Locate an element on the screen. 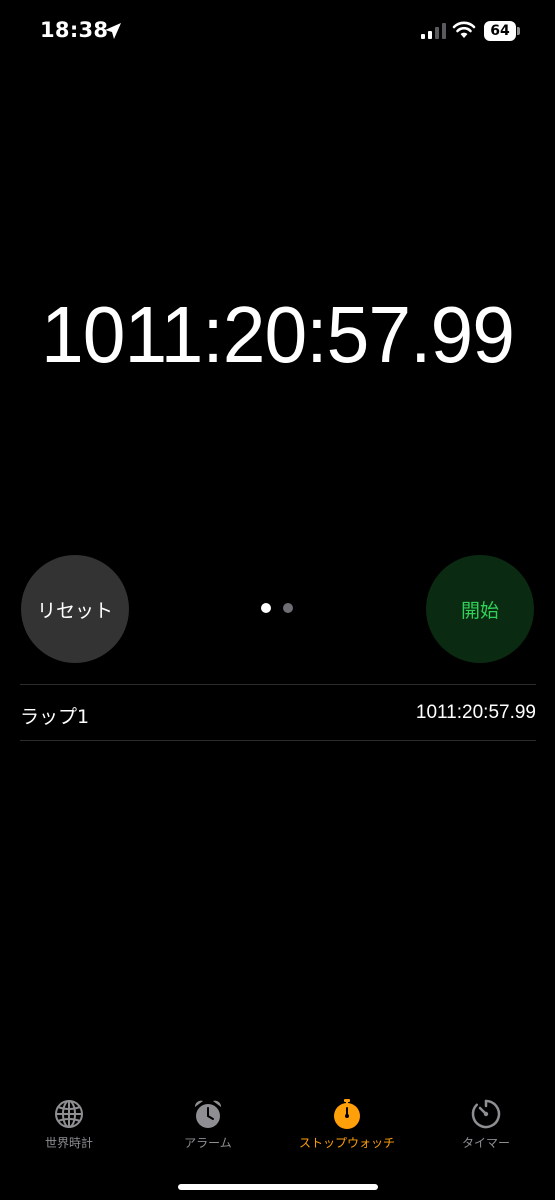 This screenshot has width=555, height=1200. lap-row: ラップ1 1011:20:57.99 is located at coordinates (278, 712).